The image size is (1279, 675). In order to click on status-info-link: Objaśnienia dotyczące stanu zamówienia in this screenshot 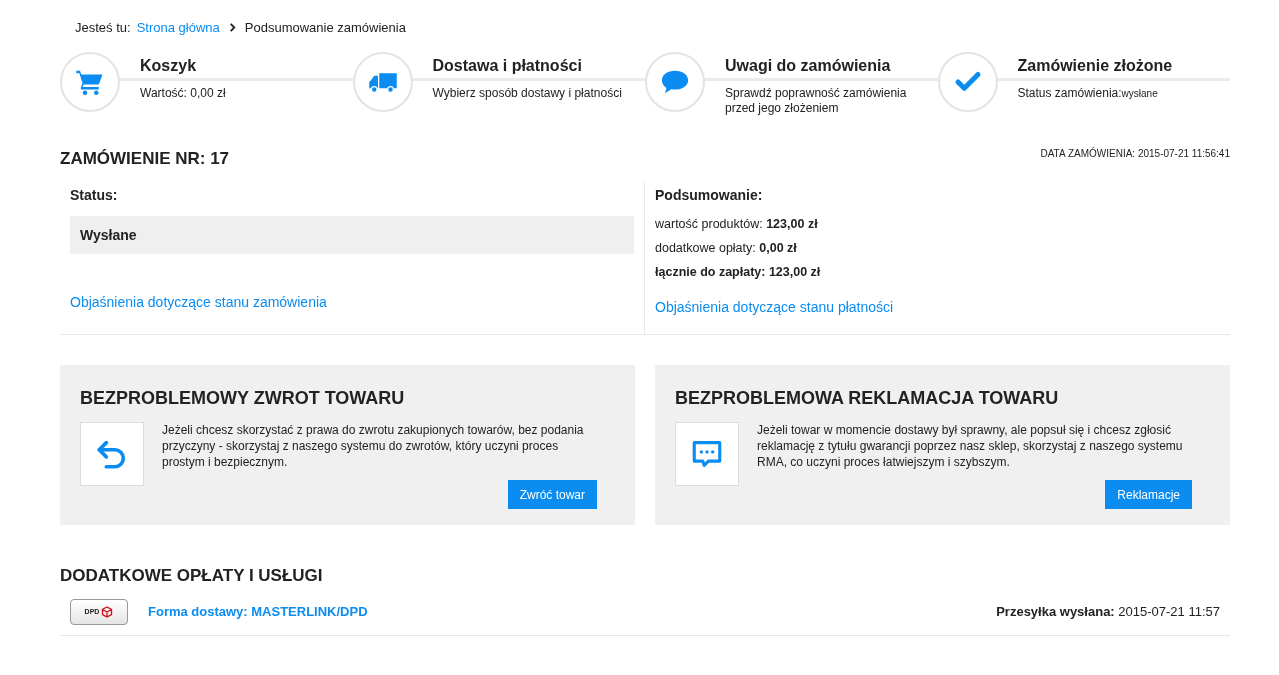, I will do `click(352, 302)`.